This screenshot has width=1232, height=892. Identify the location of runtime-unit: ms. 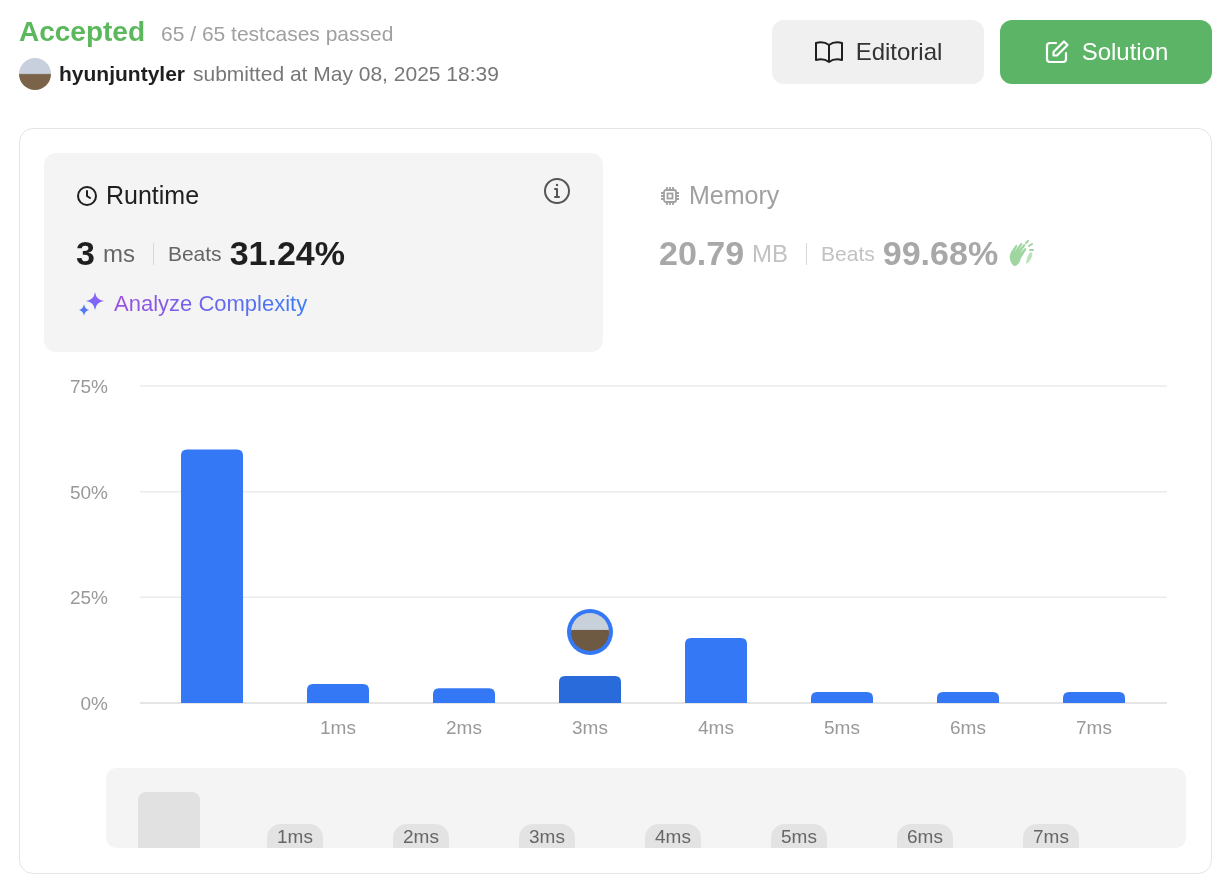
(118, 253).